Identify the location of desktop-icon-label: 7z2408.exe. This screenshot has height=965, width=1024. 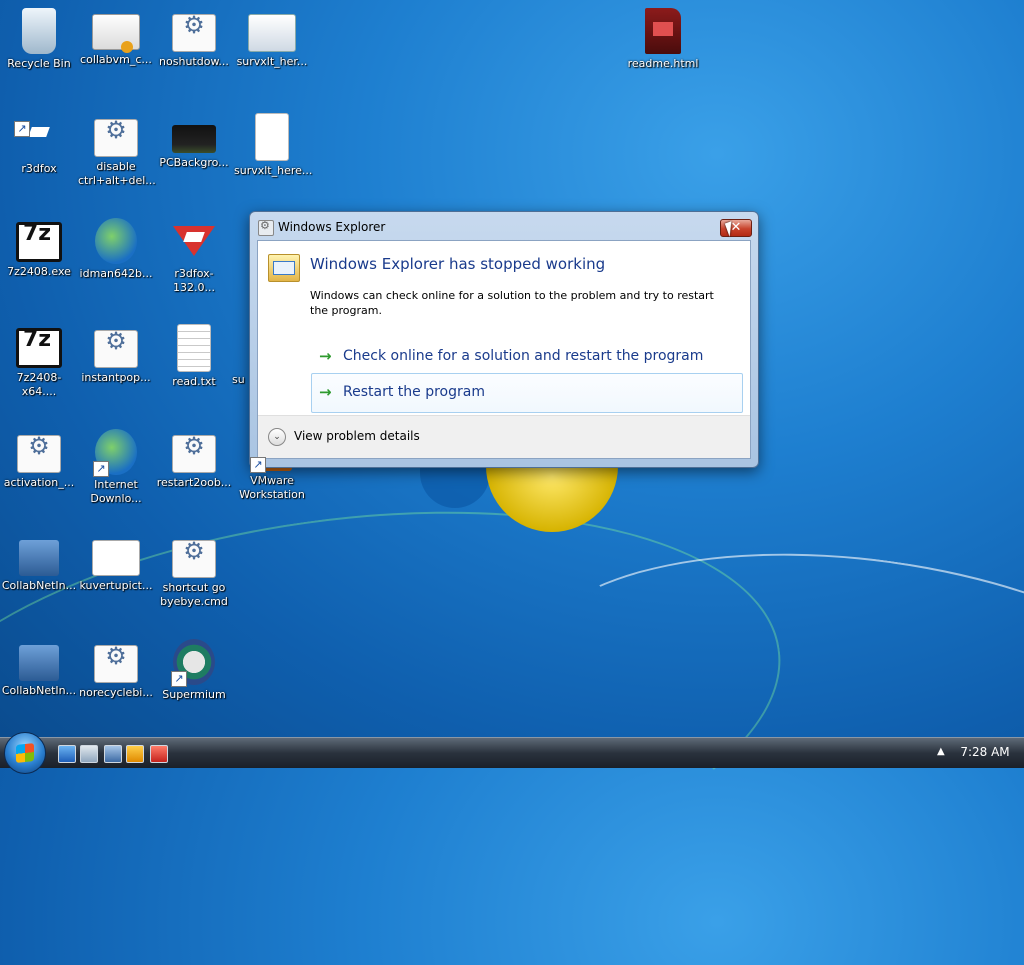
(39, 271).